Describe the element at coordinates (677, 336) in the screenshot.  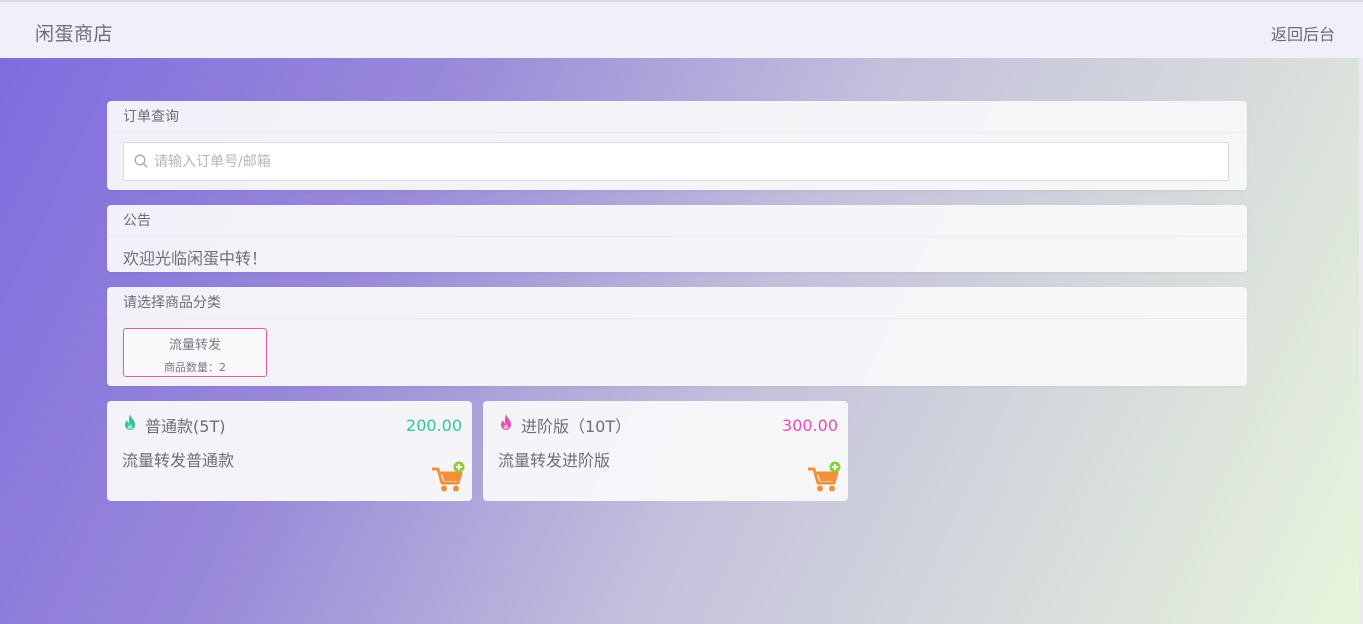
I see `category-panel: 请选择商品分类 流量转发 商品数量：2` at that location.